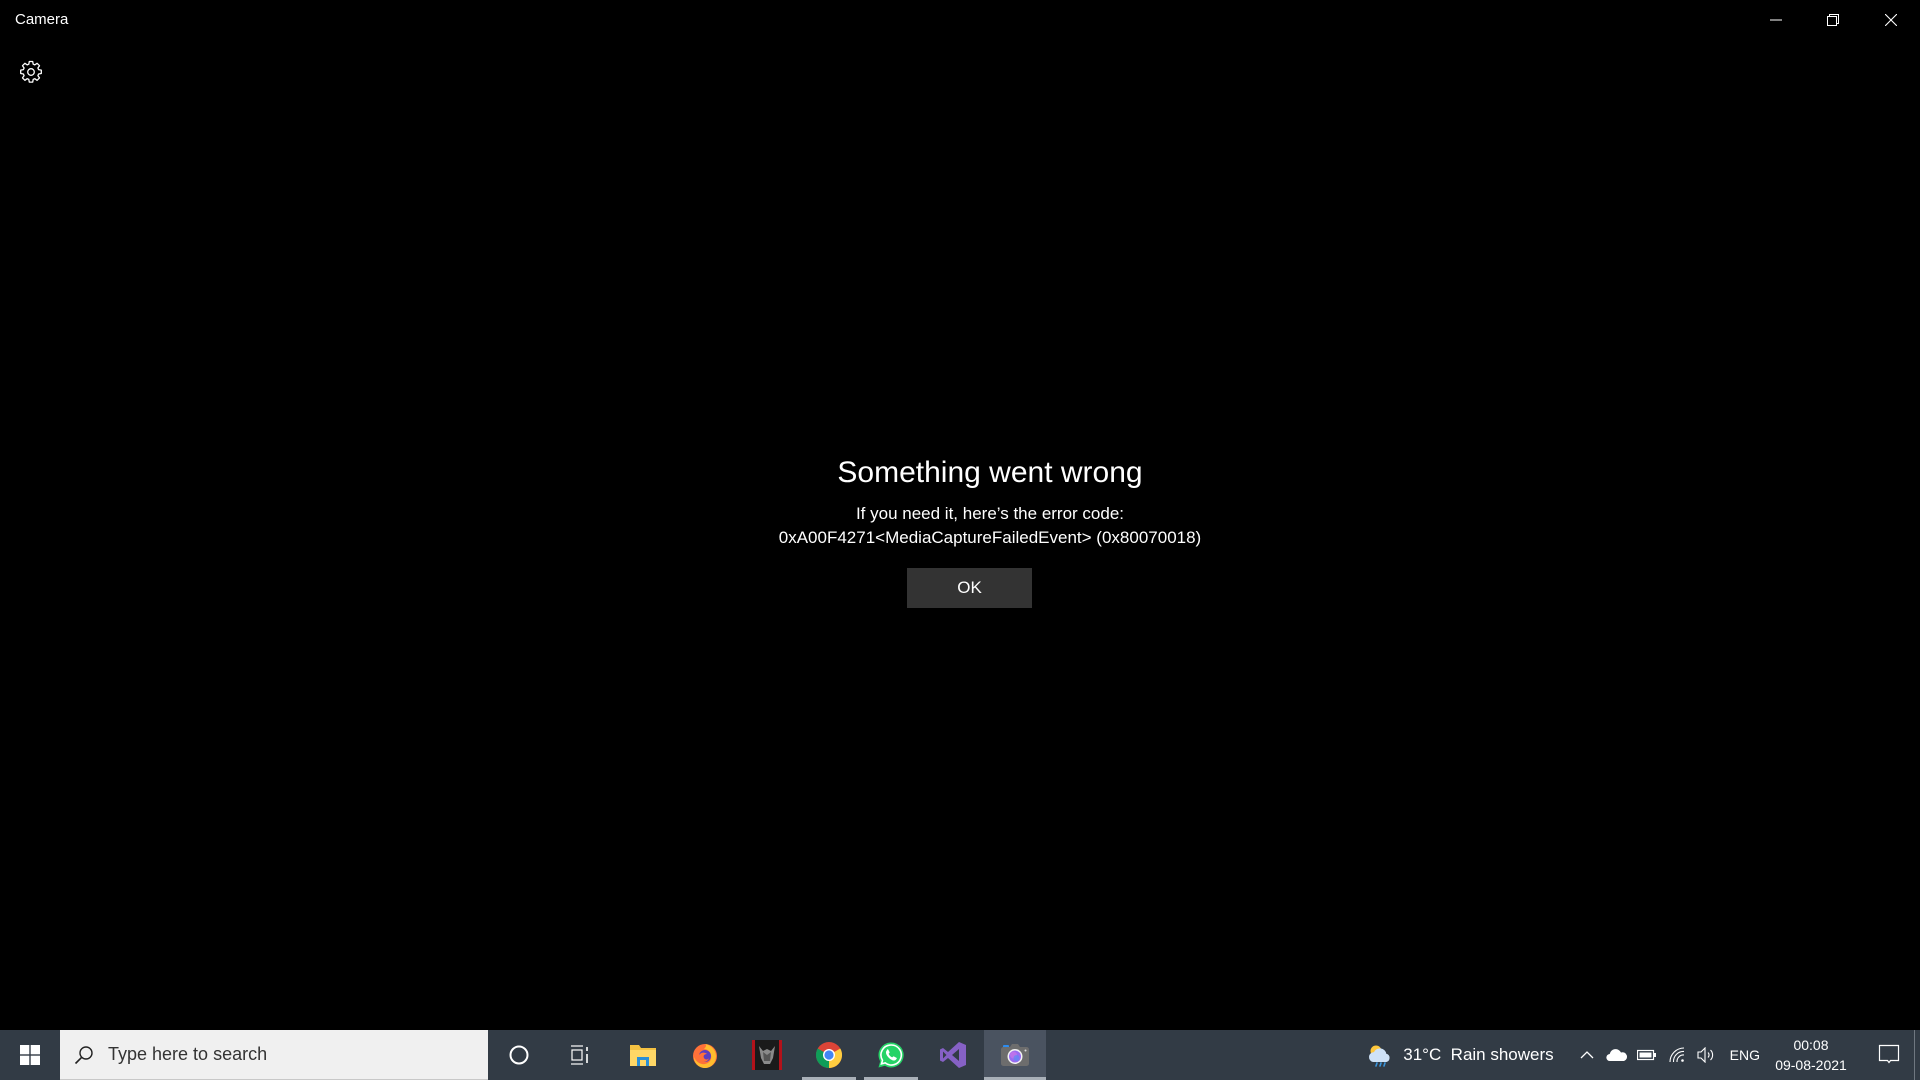  What do you see at coordinates (960, 20) in the screenshot?
I see `title-bar: Camera` at bounding box center [960, 20].